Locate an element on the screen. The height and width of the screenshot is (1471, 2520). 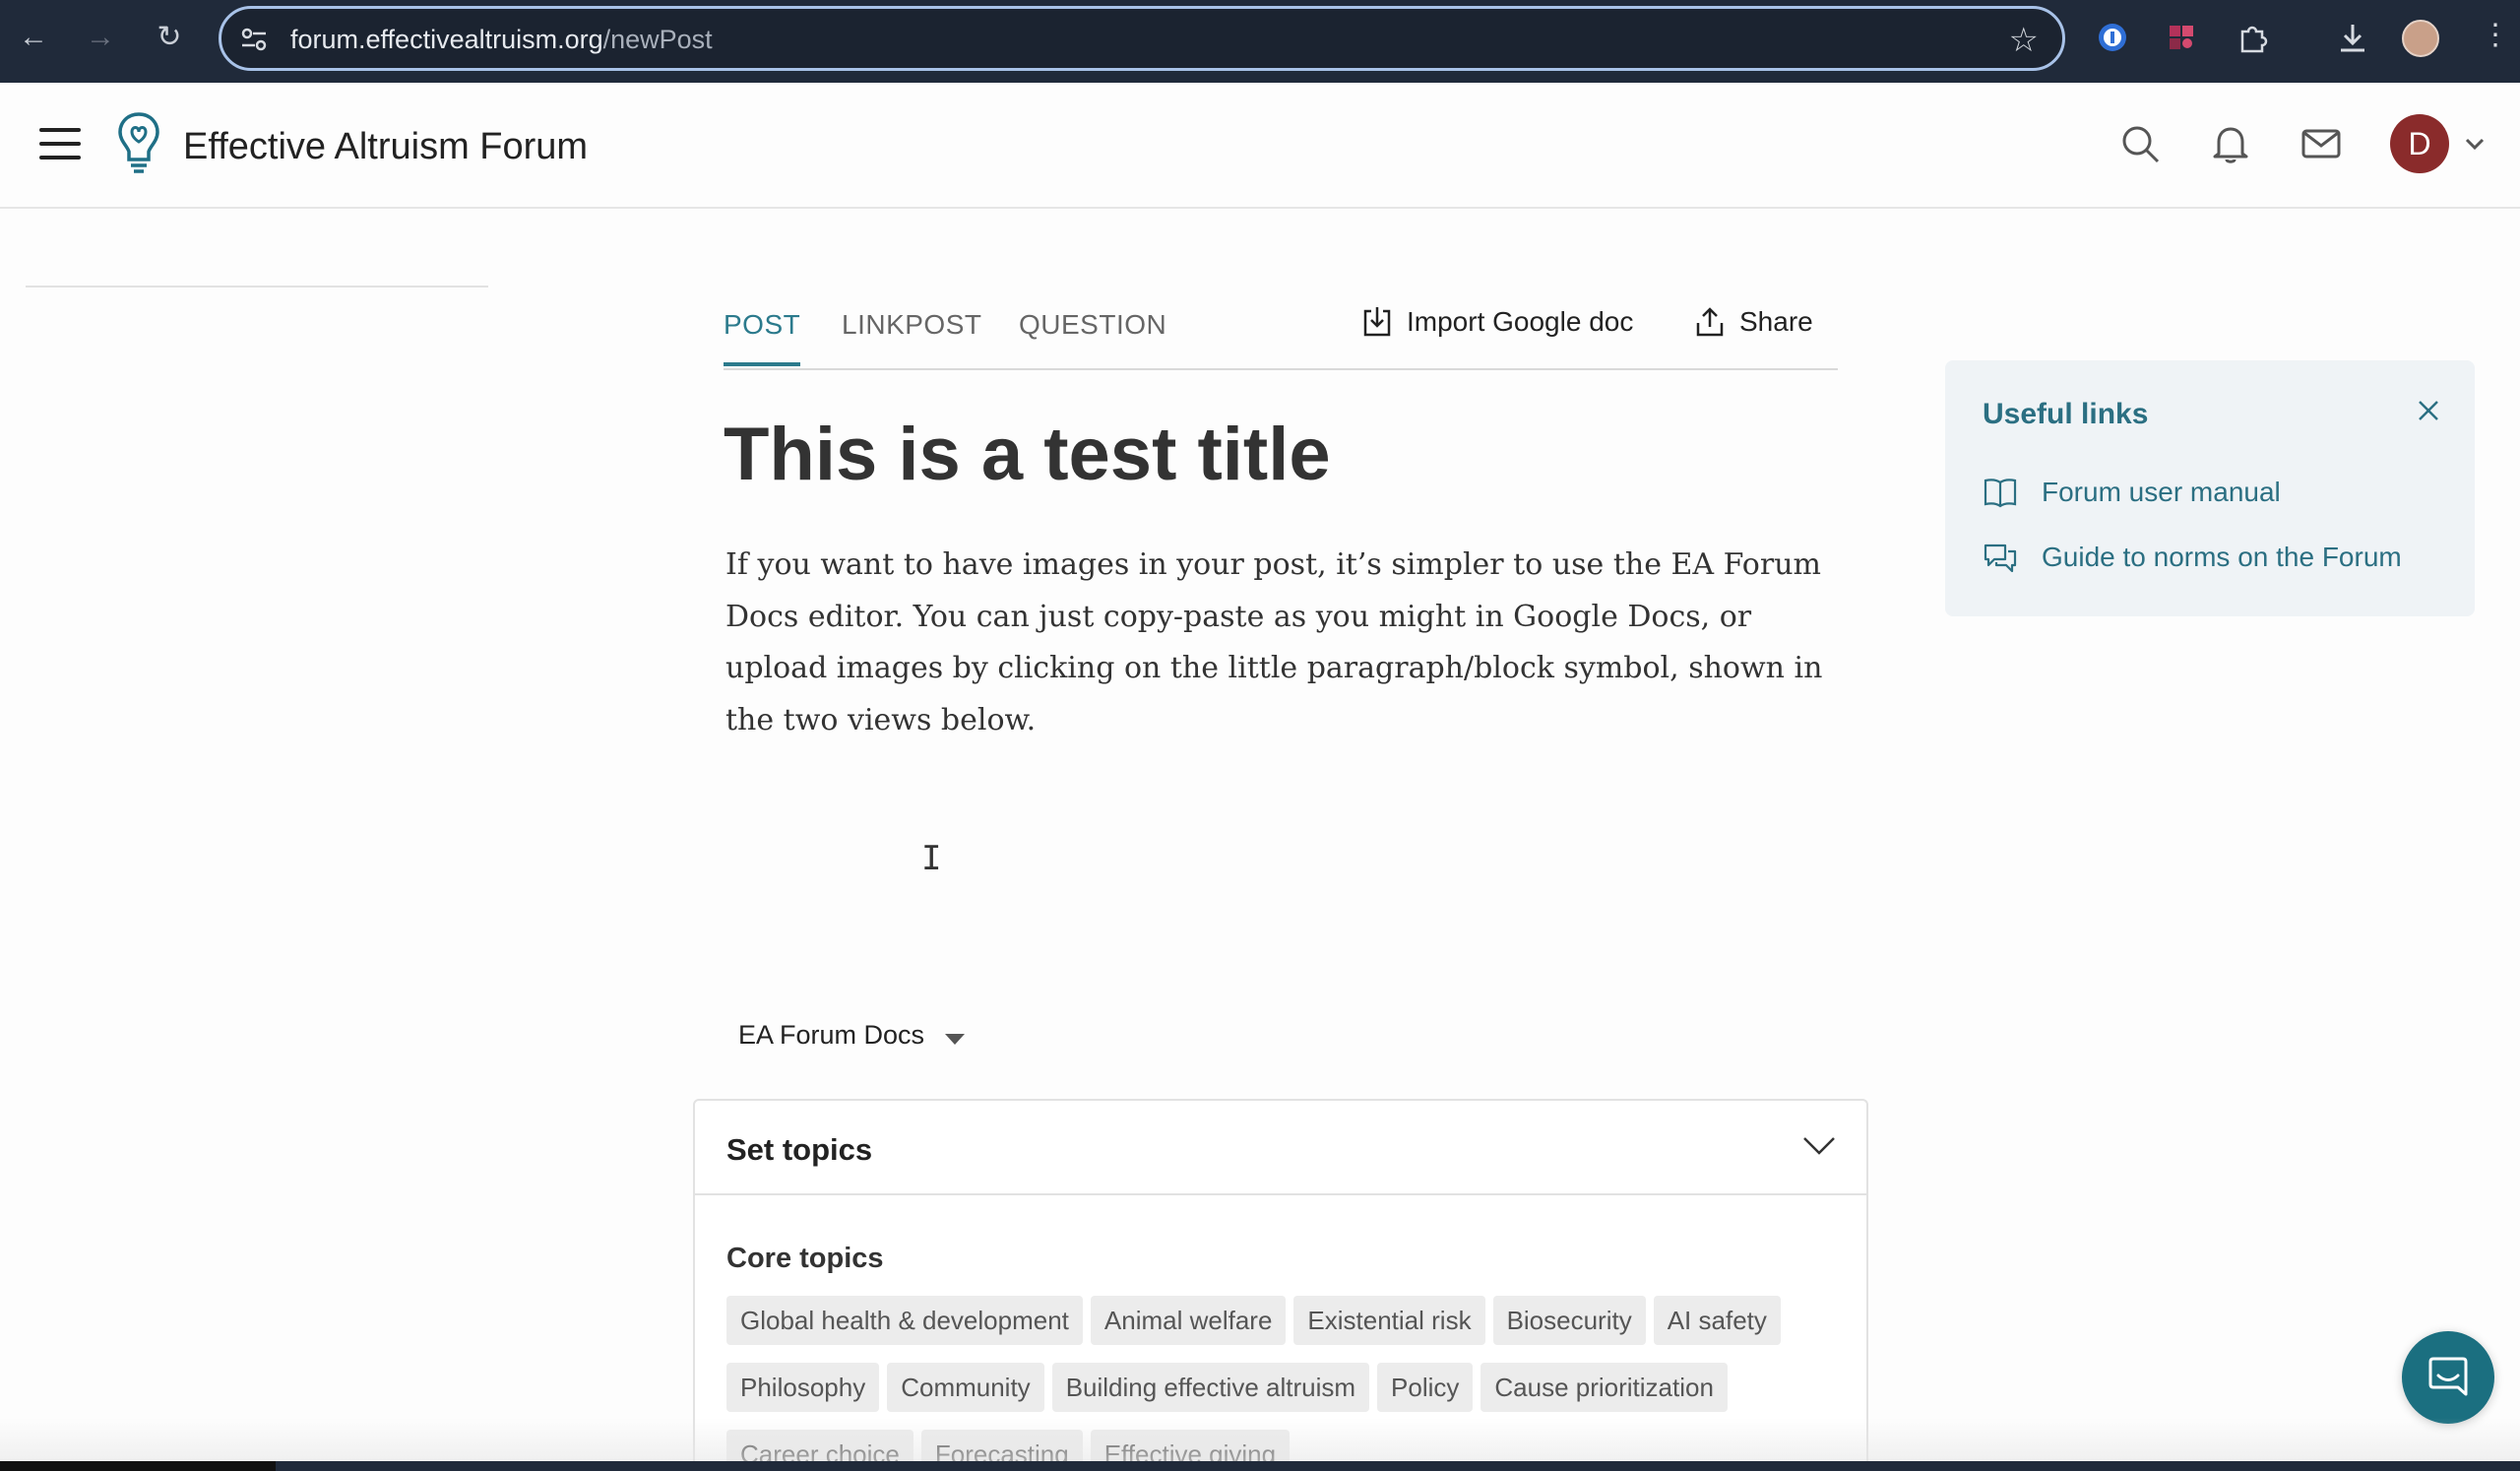
share-button: Share is located at coordinates (1753, 322).